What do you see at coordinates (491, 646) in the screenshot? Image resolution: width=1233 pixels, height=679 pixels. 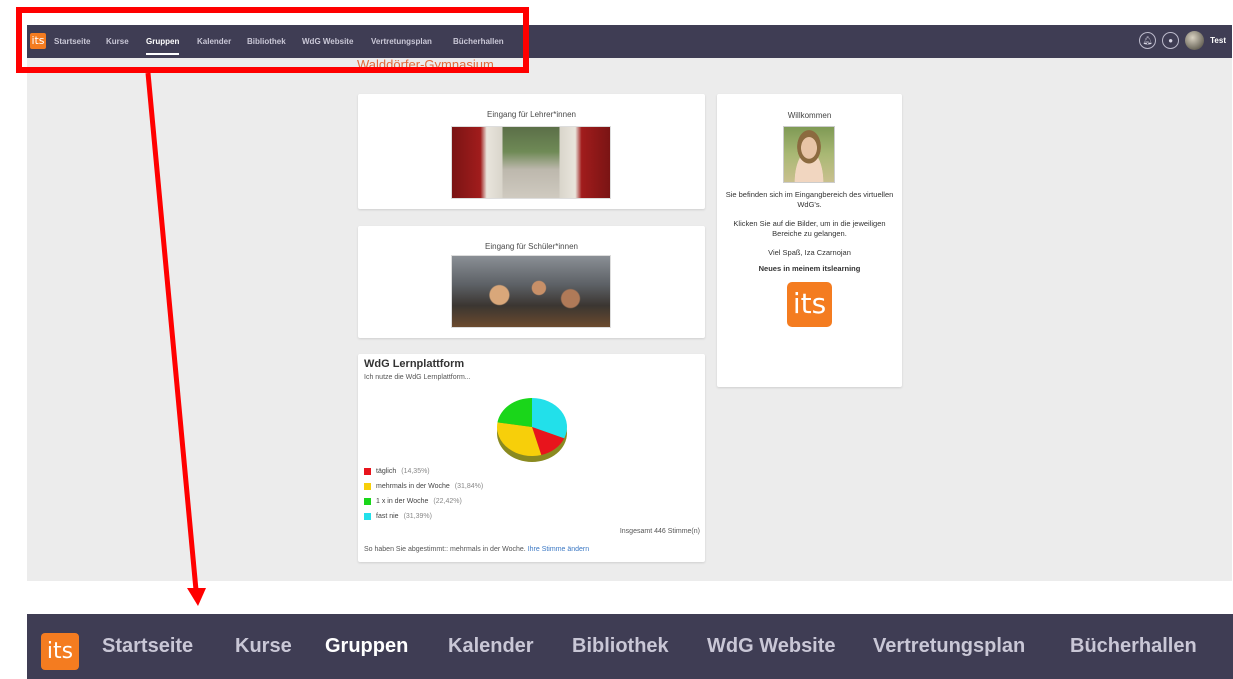 I see `zoomed-nav-kalender: Kalender` at bounding box center [491, 646].